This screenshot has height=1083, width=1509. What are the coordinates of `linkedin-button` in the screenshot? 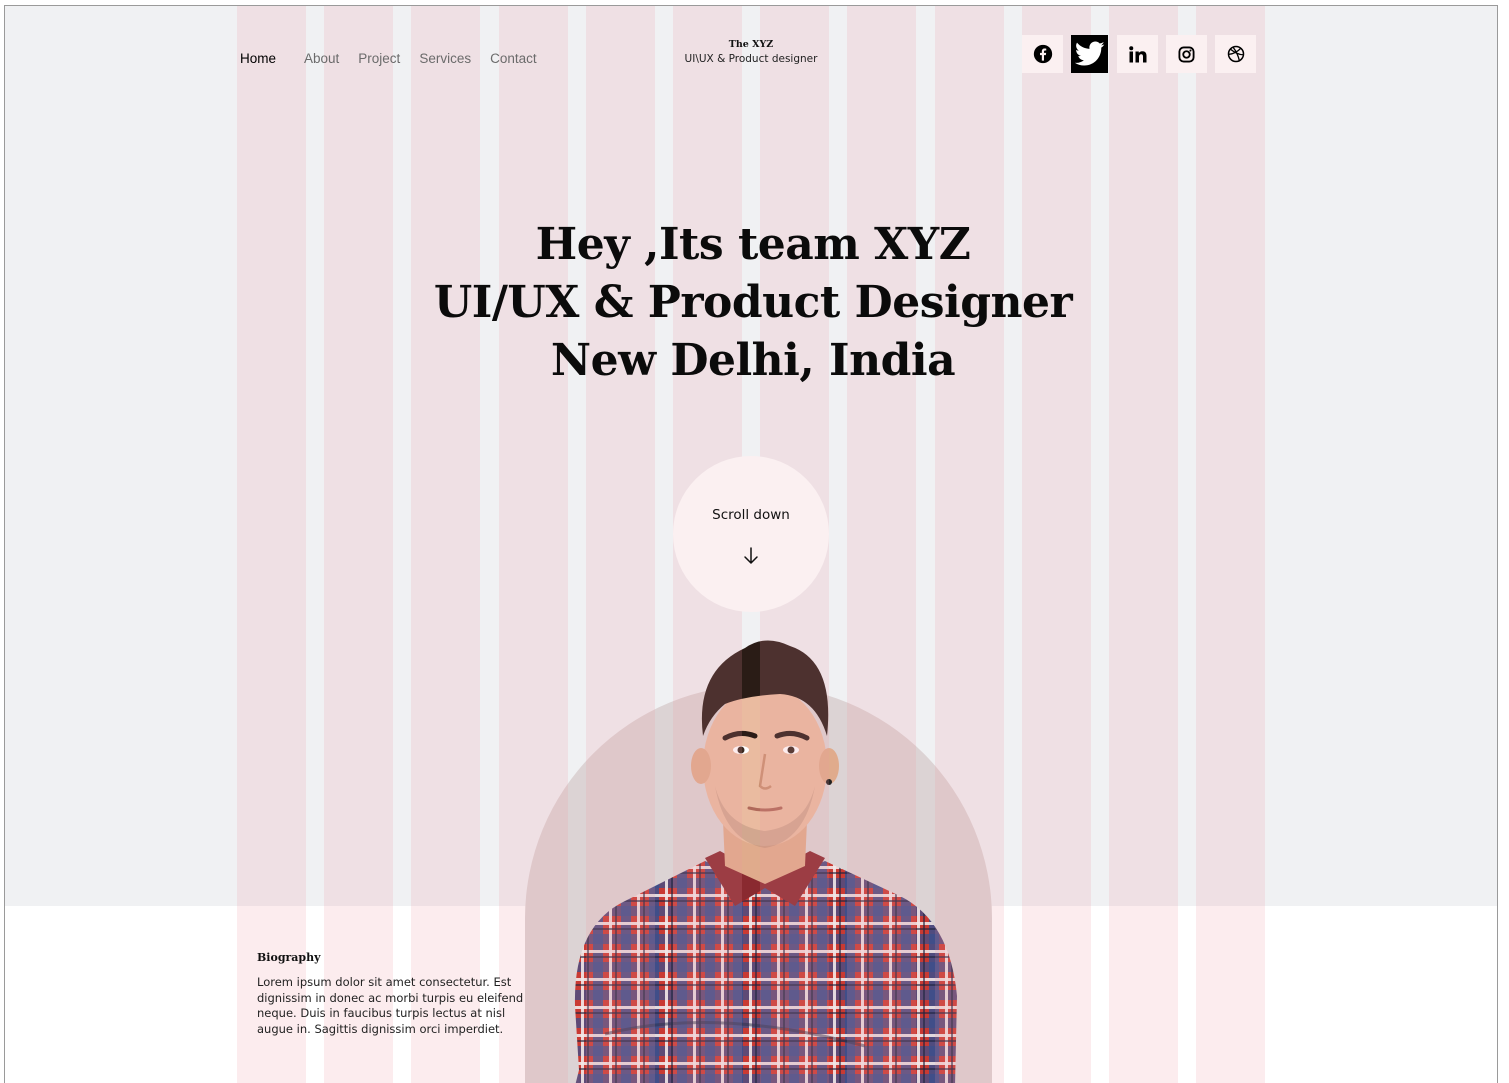 It's located at (1137, 54).